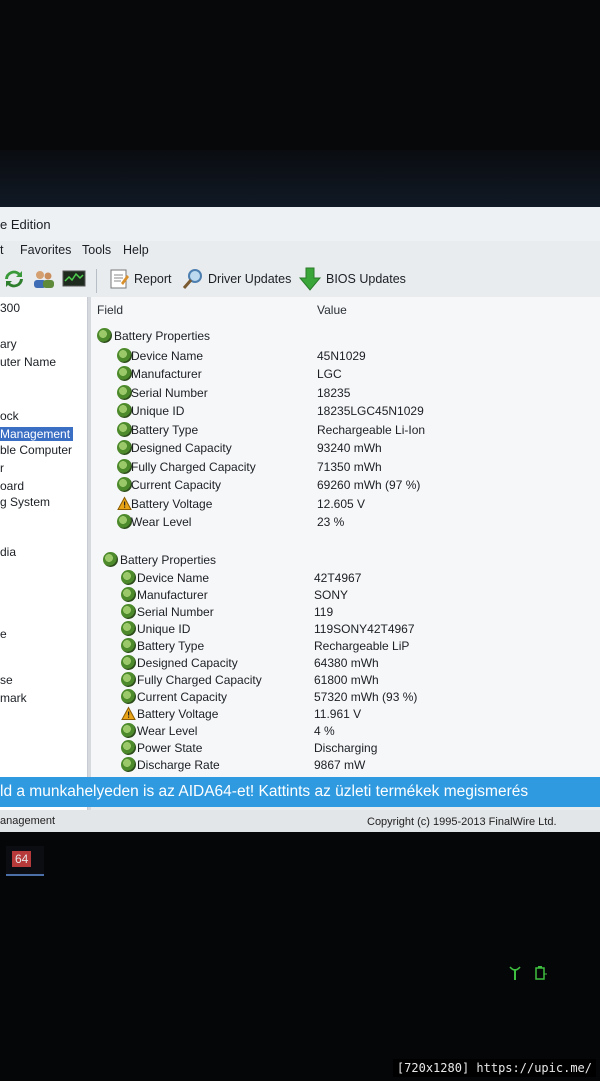  What do you see at coordinates (310, 279) in the screenshot?
I see `download-arrow-icon` at bounding box center [310, 279].